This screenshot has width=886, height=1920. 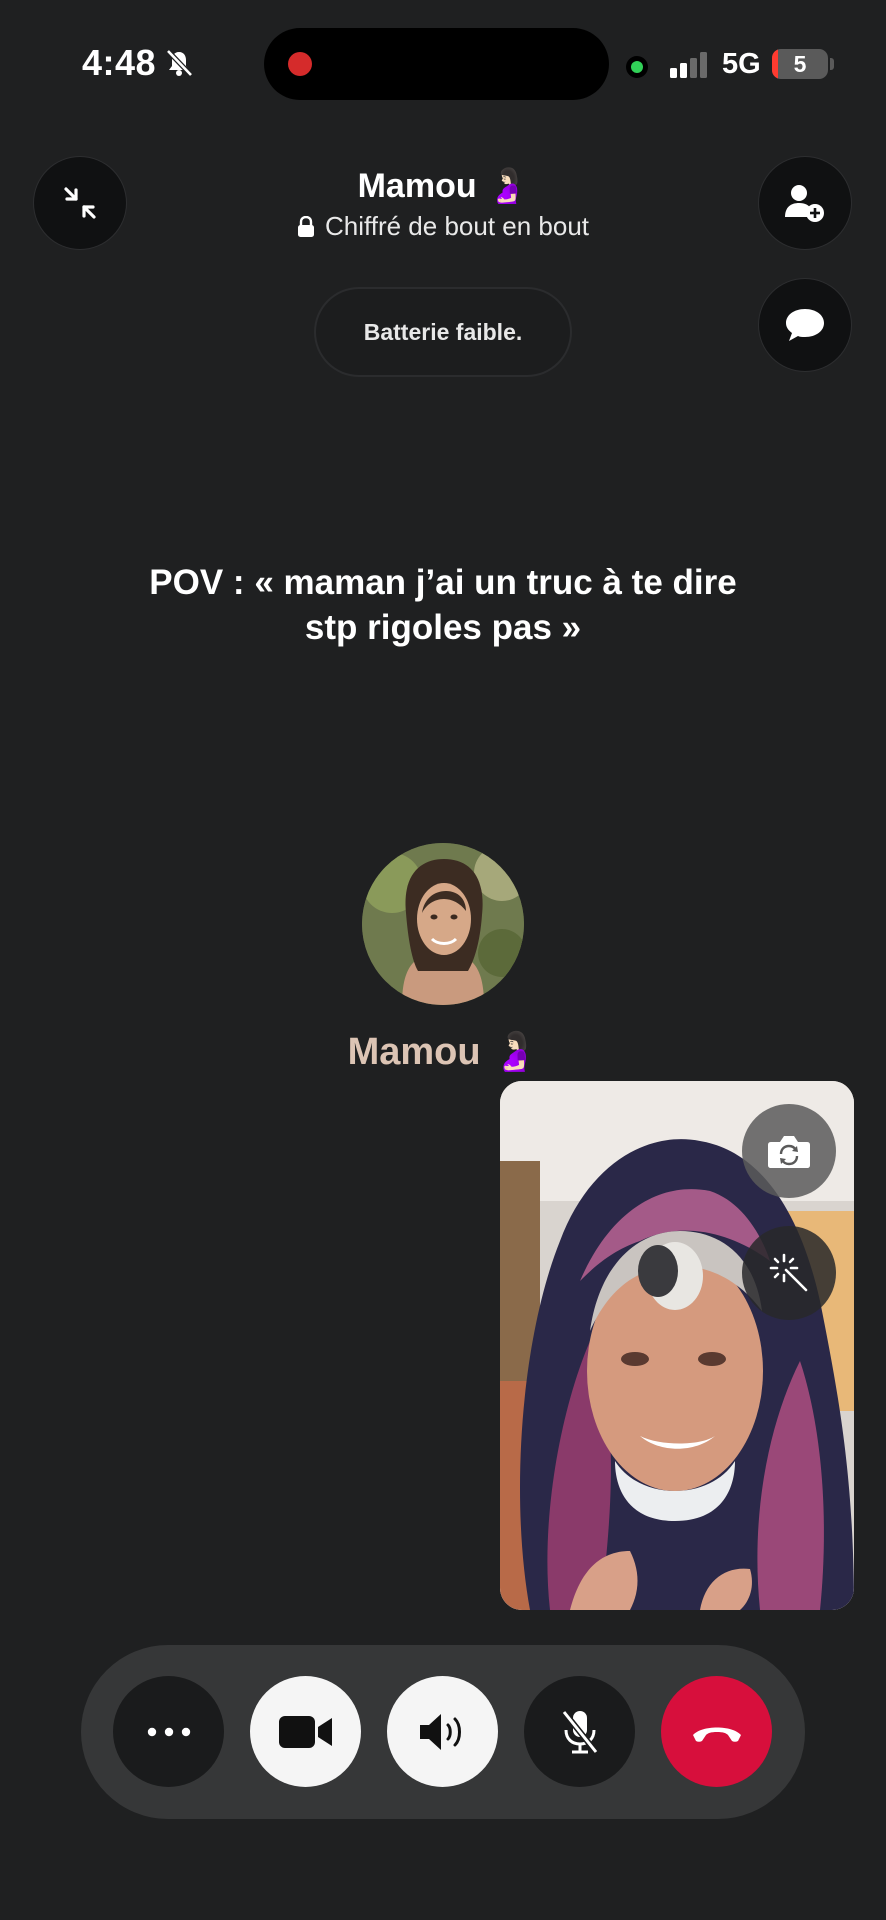 I want to click on video-button, so click(x=305, y=1731).